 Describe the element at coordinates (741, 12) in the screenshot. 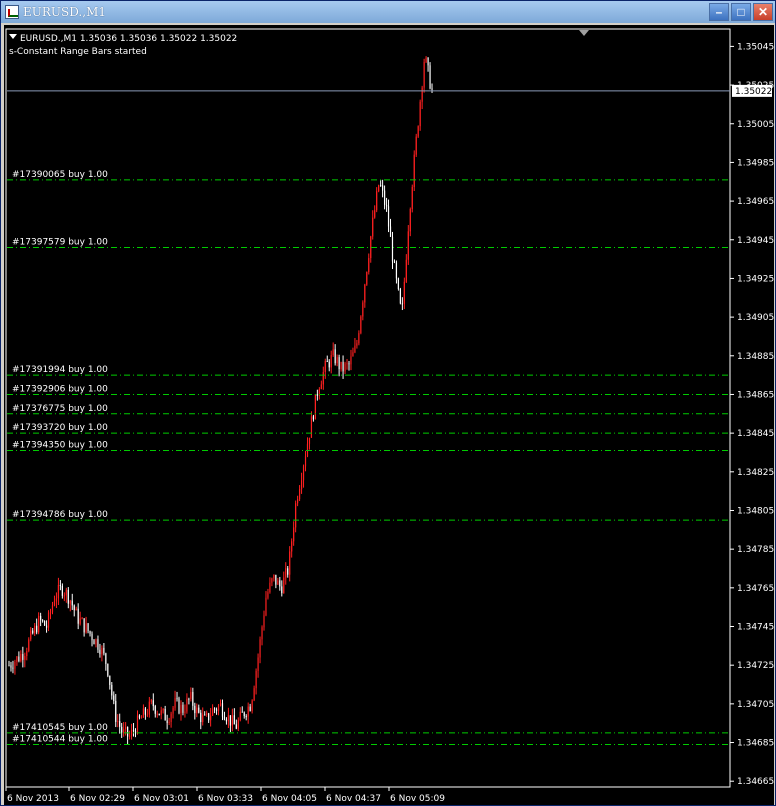

I see `maximize-button: □` at that location.